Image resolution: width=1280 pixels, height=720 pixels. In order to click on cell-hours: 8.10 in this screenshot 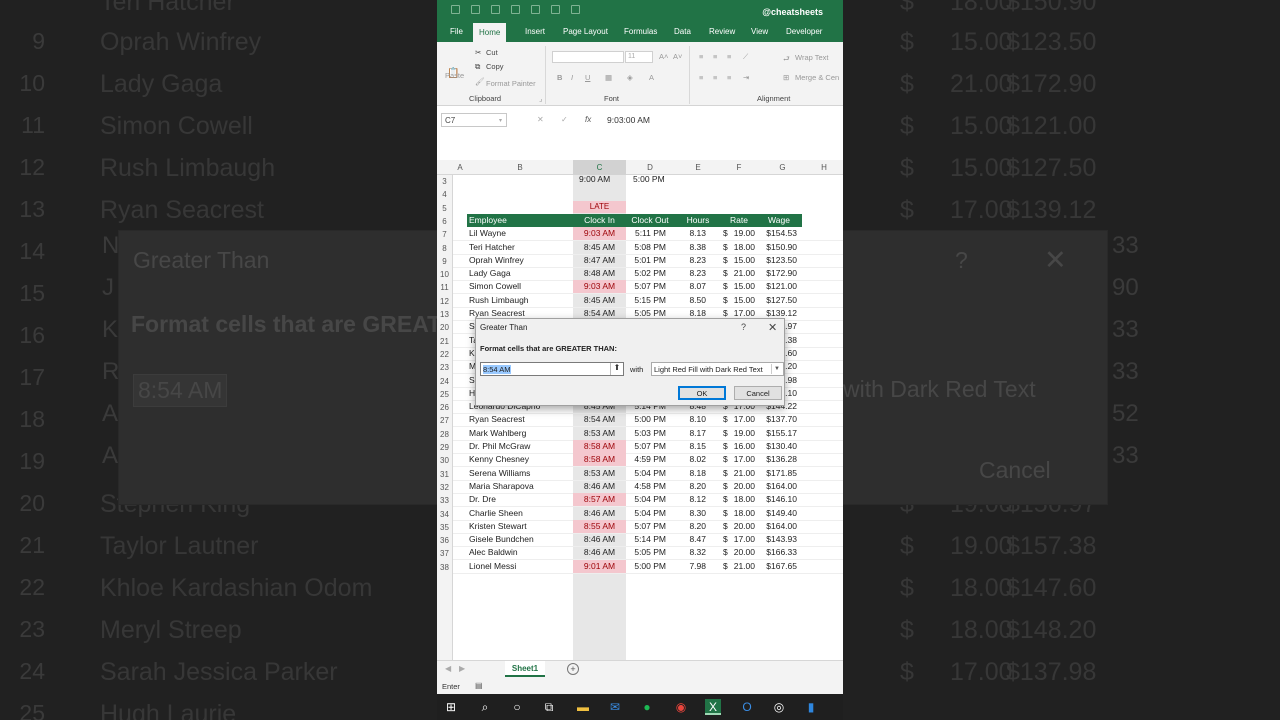, I will do `click(690, 419)`.